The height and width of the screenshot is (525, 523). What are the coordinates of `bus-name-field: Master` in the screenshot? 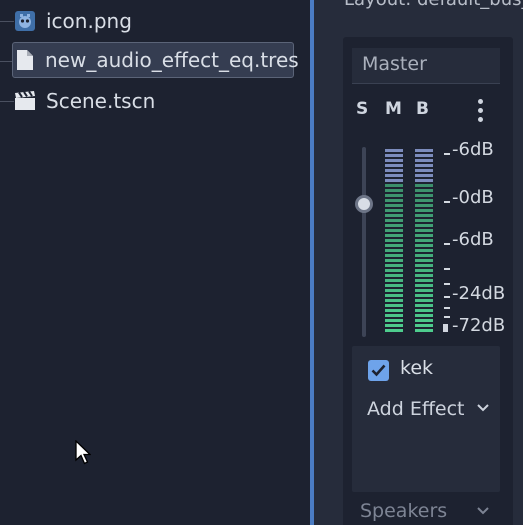 It's located at (426, 66).